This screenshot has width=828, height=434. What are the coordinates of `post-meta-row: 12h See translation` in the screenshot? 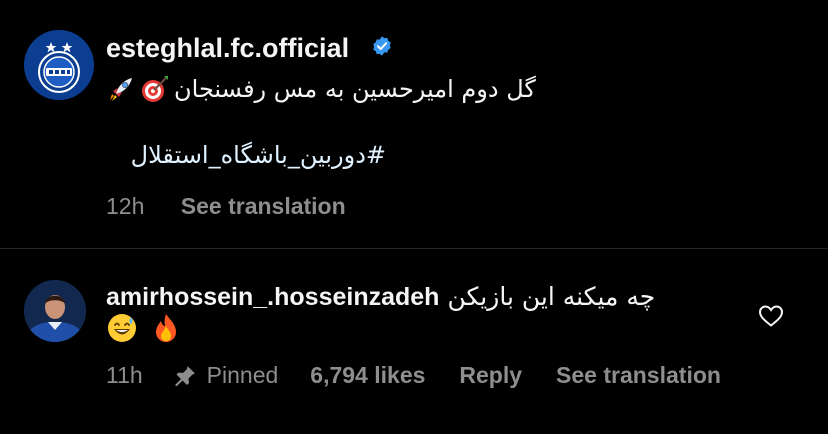 It's located at (226, 206).